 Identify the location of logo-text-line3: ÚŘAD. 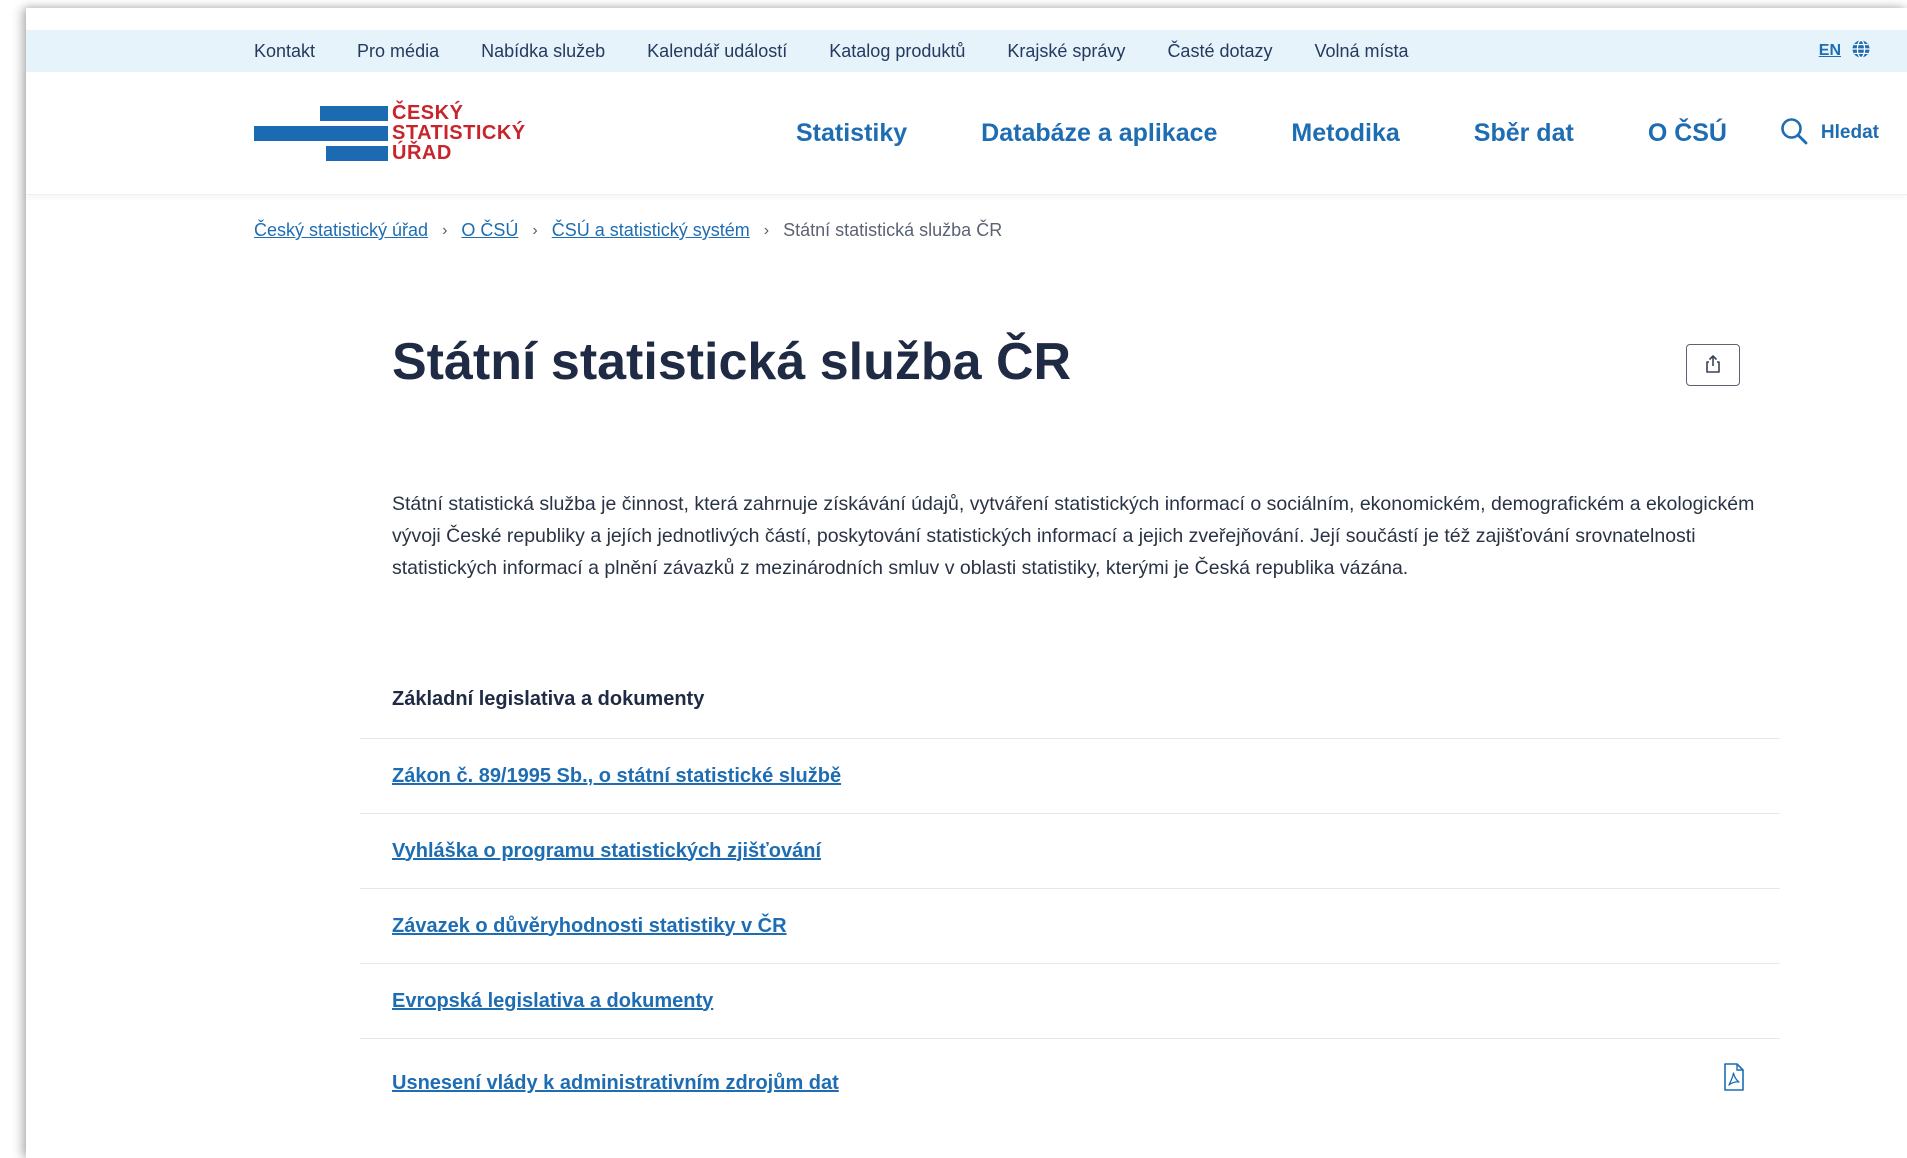
(422, 153).